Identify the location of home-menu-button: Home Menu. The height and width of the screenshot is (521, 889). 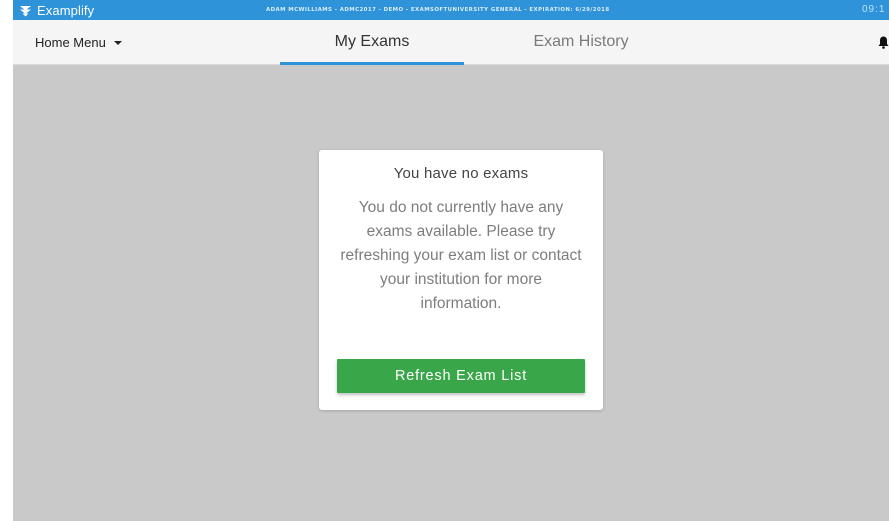
(78, 42).